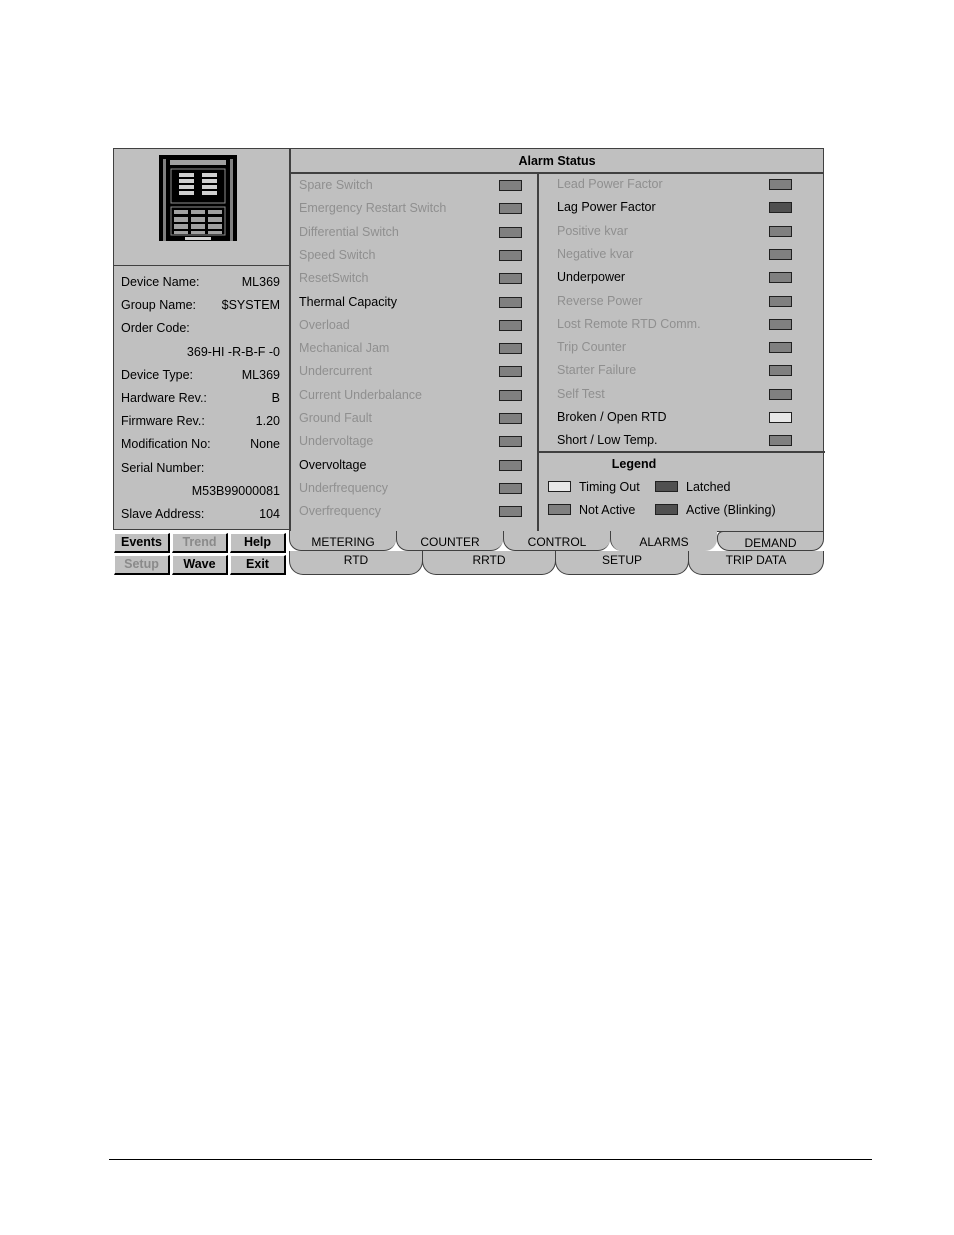 Image resolution: width=954 pixels, height=1235 pixels. Describe the element at coordinates (411, 325) in the screenshot. I see `alarm-row-overload: Overload` at that location.